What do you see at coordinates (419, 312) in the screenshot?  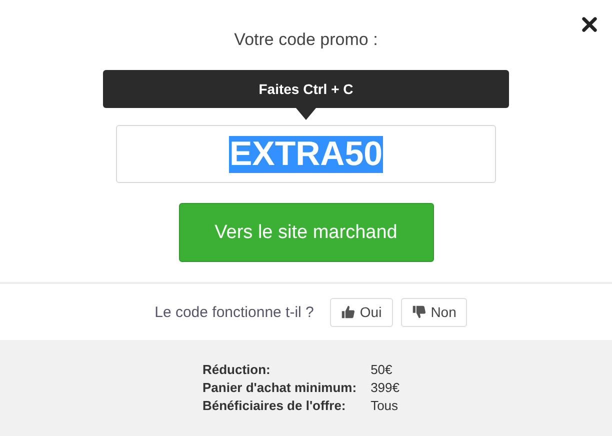 I see `thumbs-down-icon` at bounding box center [419, 312].